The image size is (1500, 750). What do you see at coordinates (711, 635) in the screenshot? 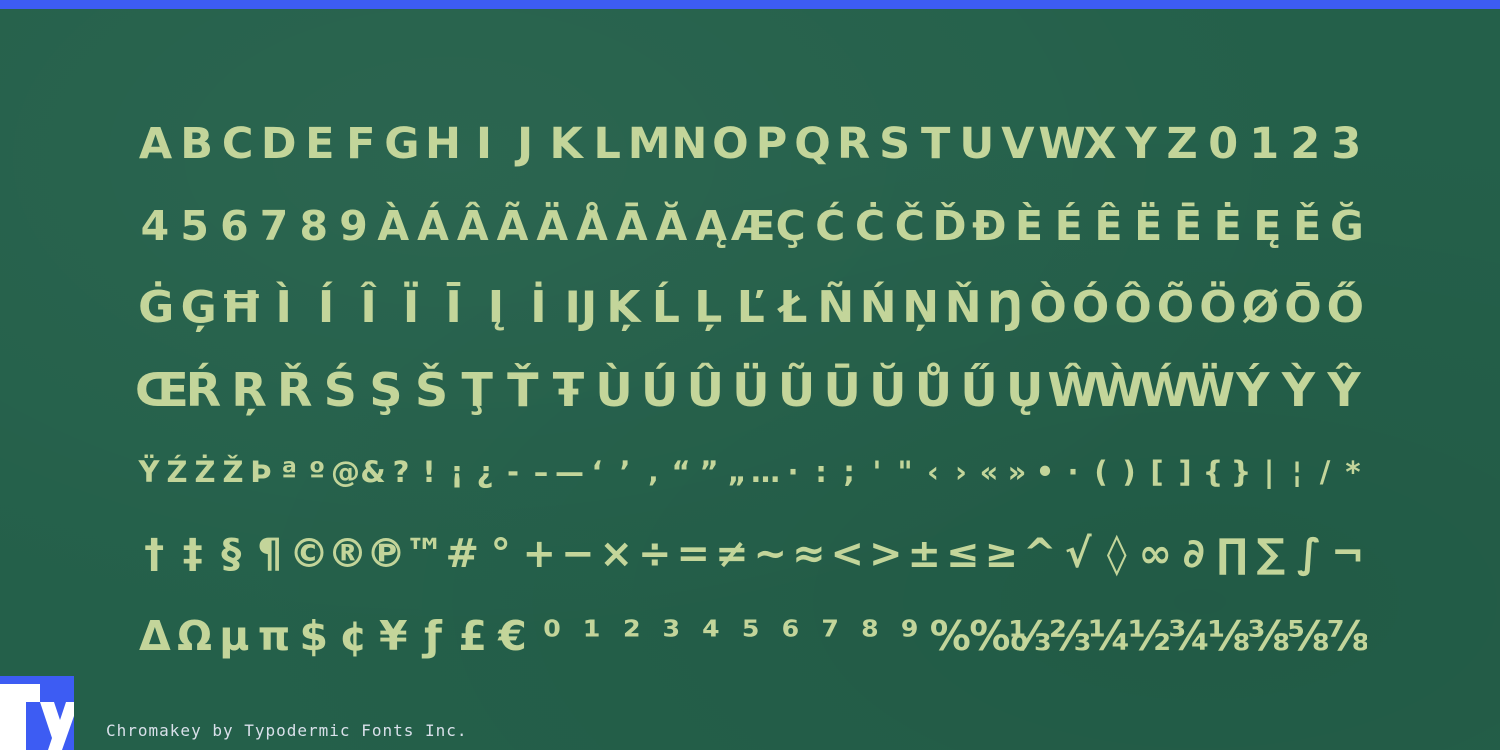
I see `glyph: ⁴` at bounding box center [711, 635].